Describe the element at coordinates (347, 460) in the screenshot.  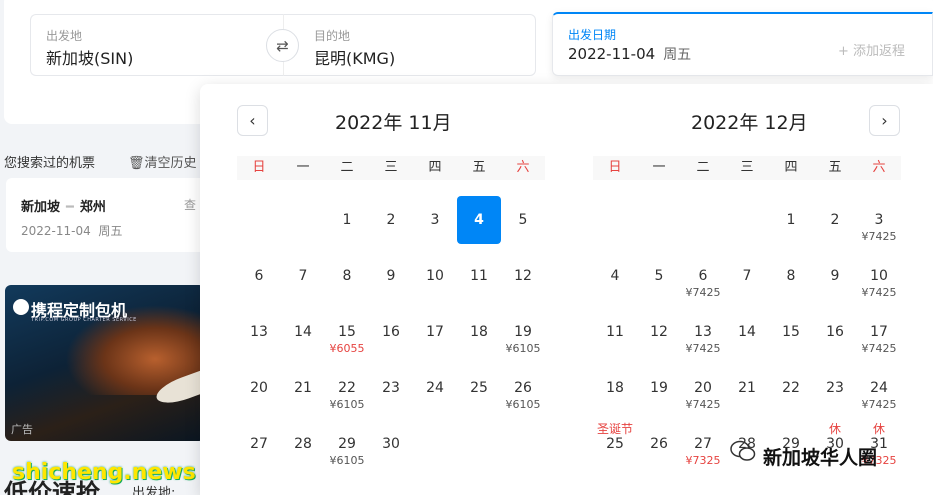
I see `day-price: ¥6105` at that location.